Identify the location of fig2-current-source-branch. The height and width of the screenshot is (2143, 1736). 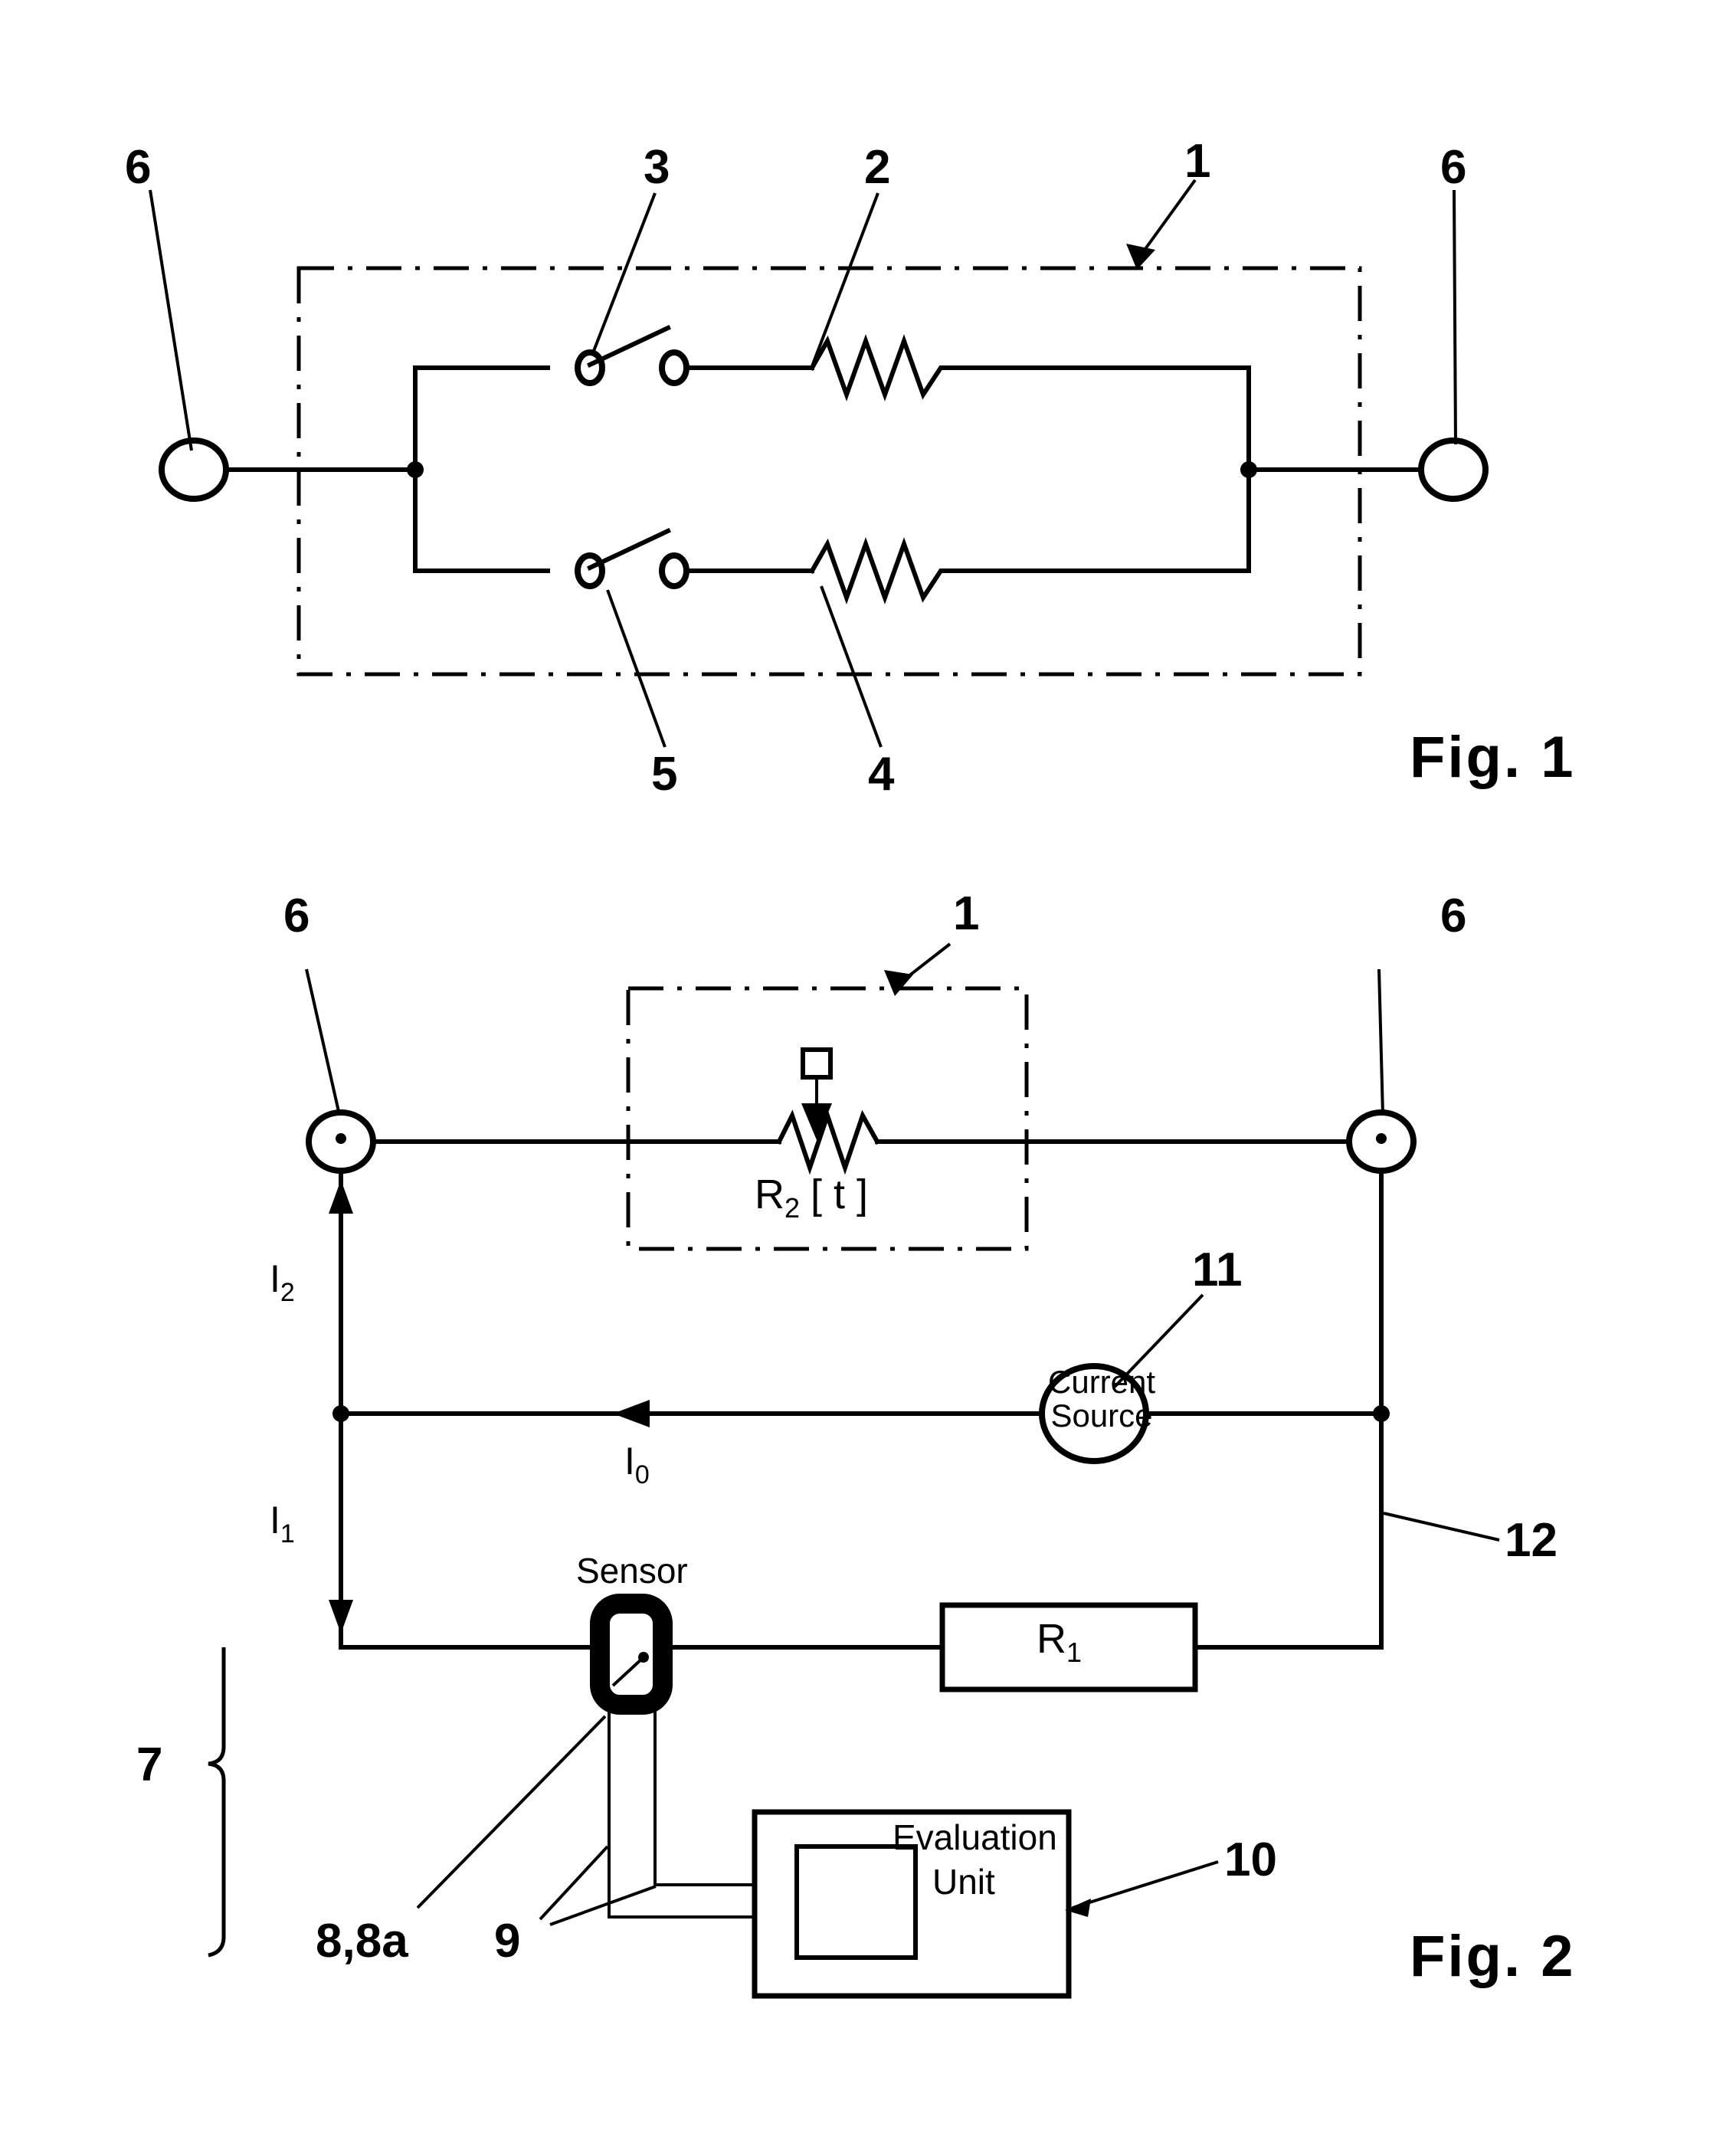
(861, 1413).